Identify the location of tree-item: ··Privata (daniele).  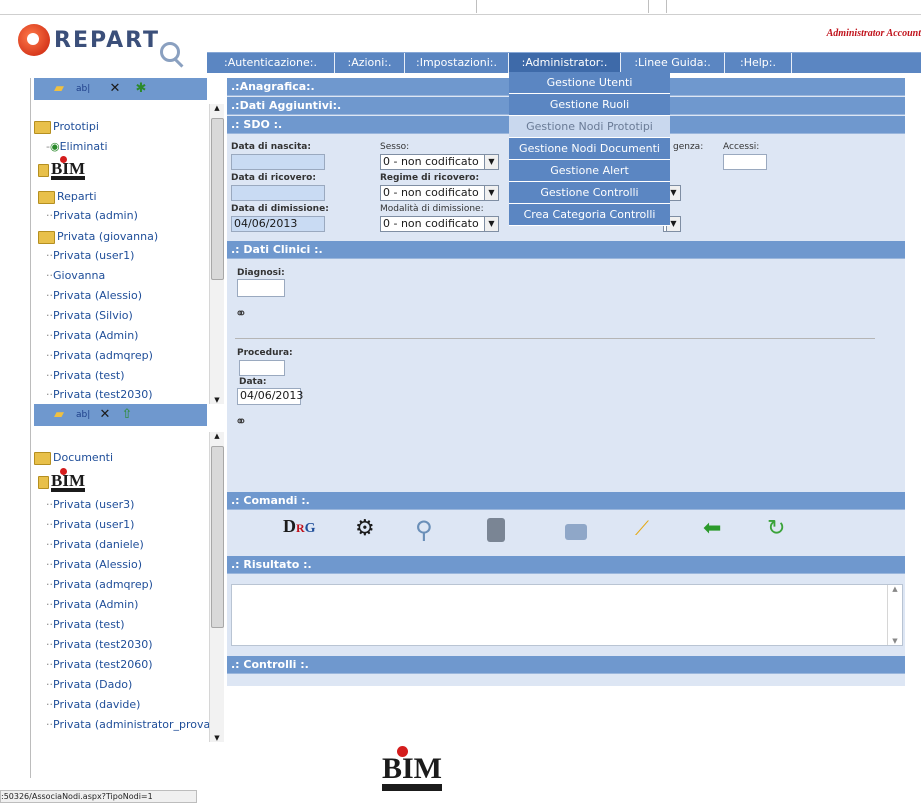
(95, 545).